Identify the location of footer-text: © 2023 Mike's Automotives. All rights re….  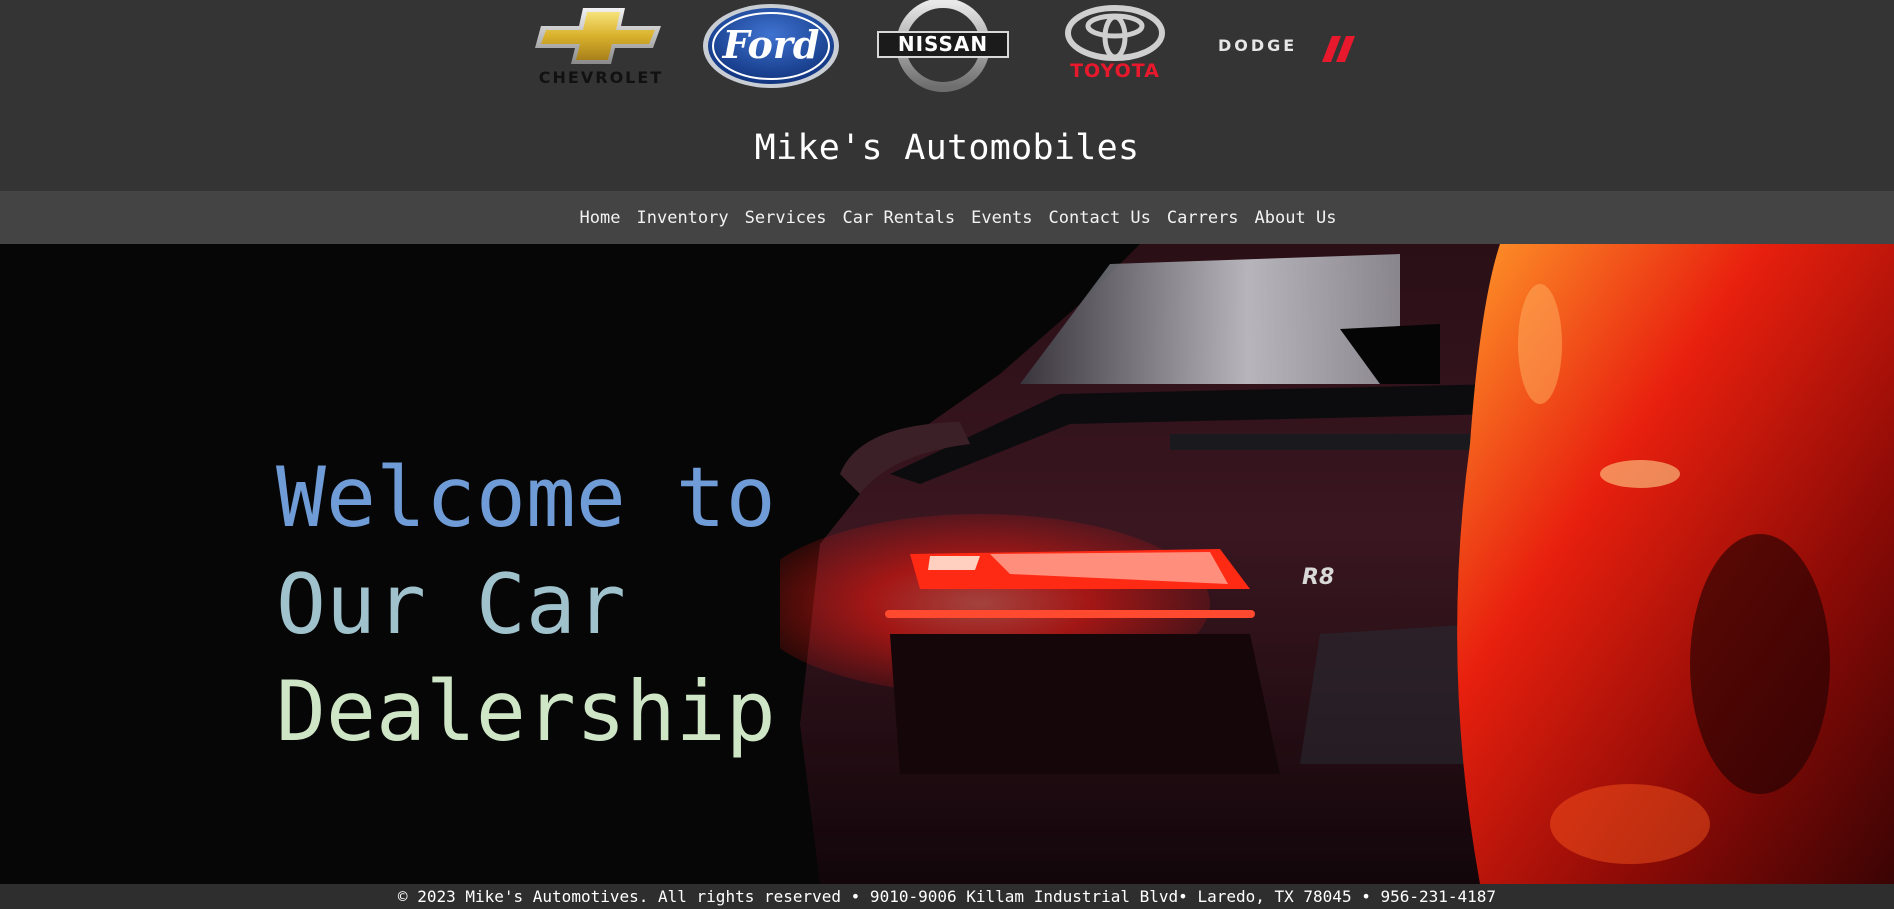
(947, 896).